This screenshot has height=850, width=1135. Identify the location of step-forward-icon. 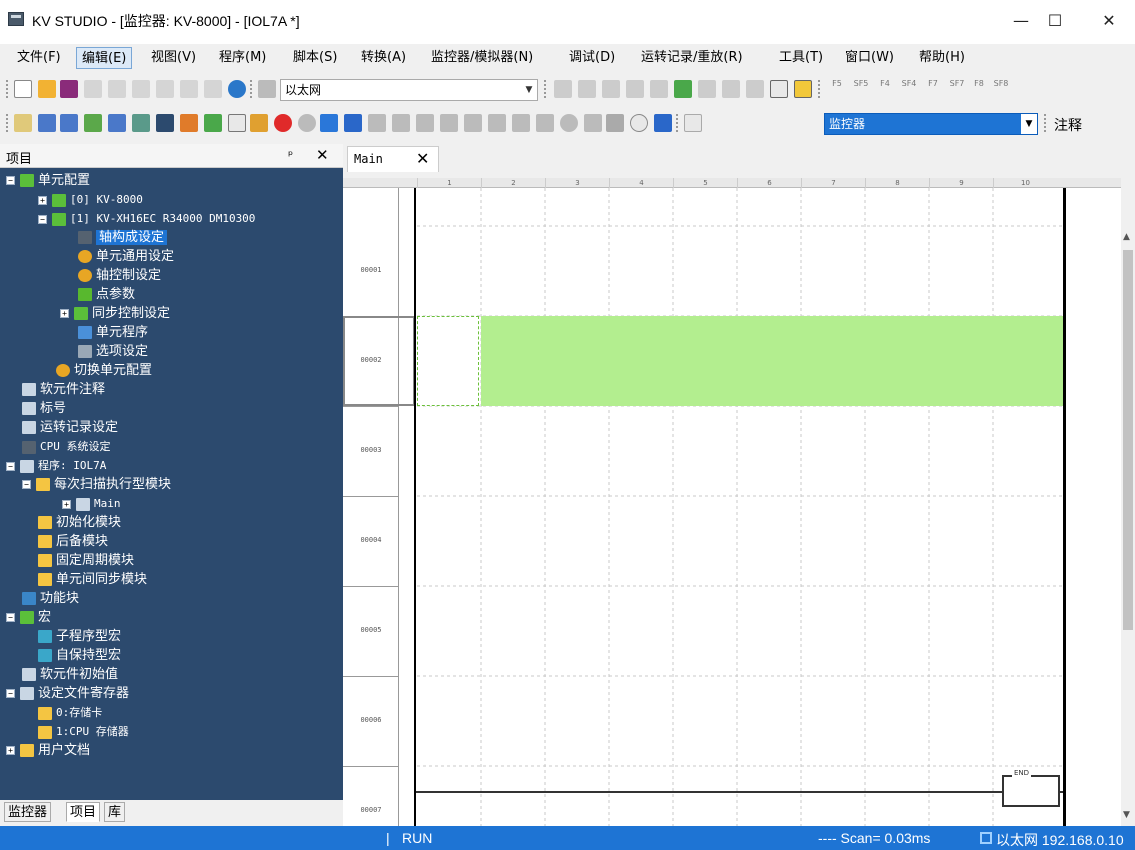
(473, 123).